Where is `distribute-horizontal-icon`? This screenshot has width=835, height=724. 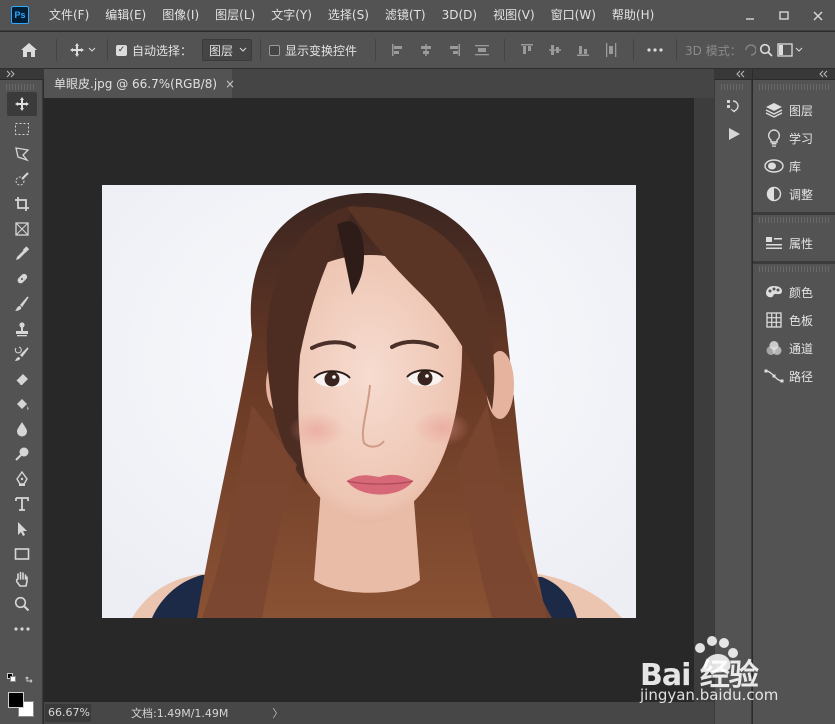 distribute-horizontal-icon is located at coordinates (611, 50).